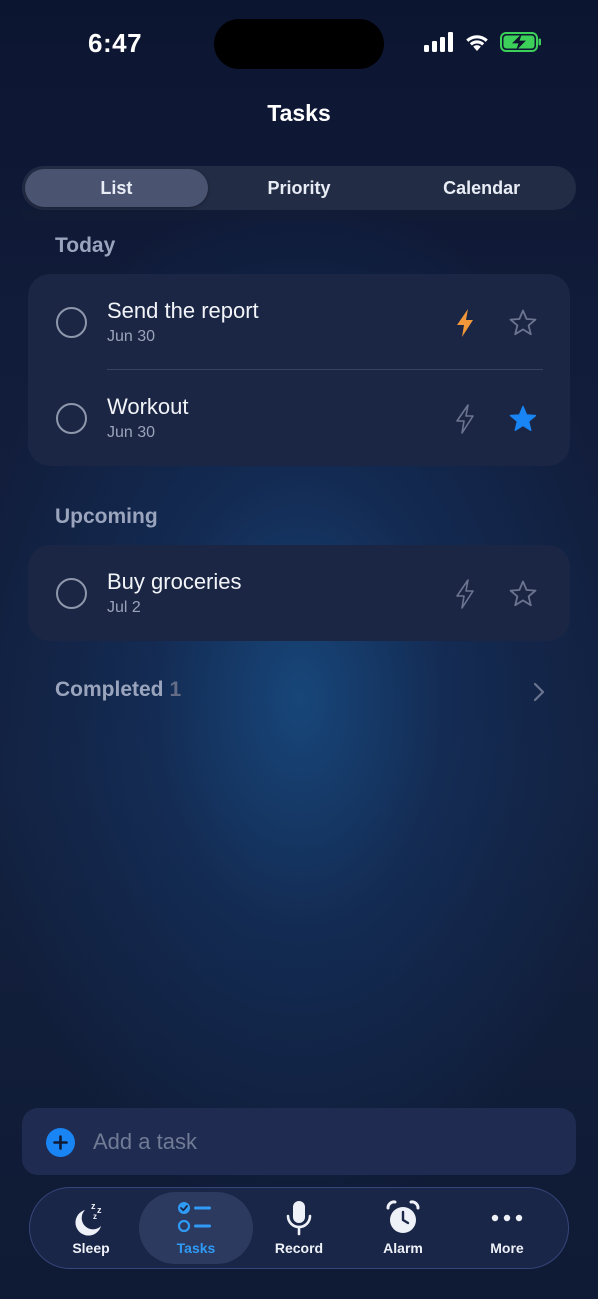 This screenshot has height=1299, width=598. I want to click on upcoming-task-card: Buy groceries Jul 2, so click(299, 593).